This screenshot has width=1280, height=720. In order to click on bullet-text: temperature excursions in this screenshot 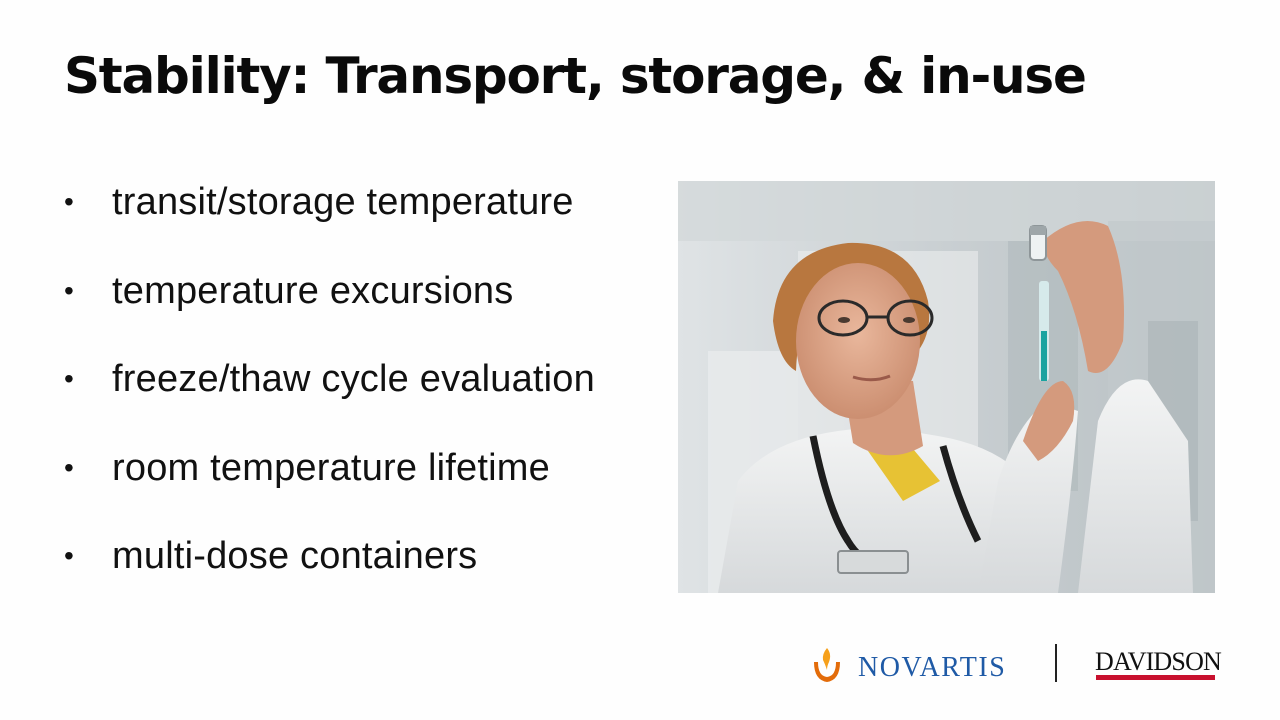, I will do `click(313, 290)`.